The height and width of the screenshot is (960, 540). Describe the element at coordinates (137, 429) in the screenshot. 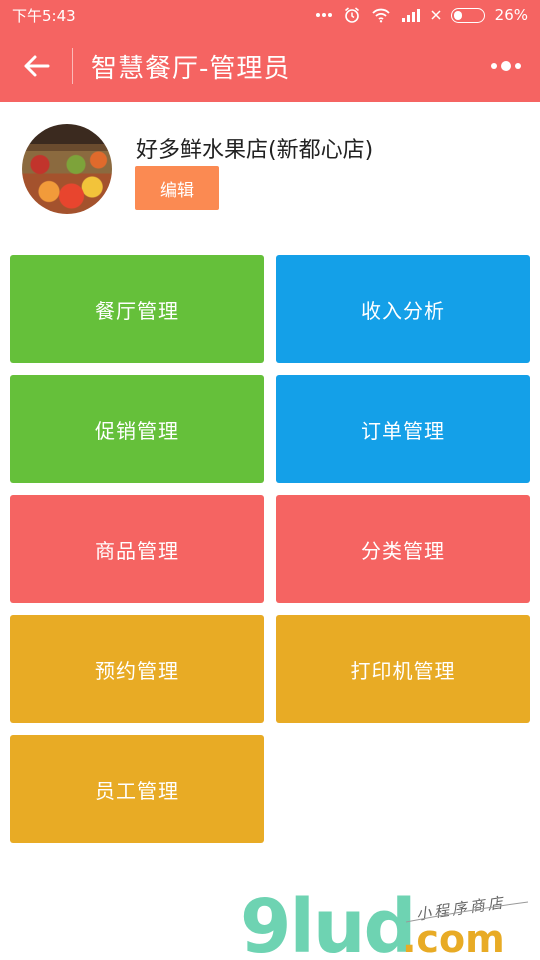

I see `tile-promotion-management: 促销管理` at that location.